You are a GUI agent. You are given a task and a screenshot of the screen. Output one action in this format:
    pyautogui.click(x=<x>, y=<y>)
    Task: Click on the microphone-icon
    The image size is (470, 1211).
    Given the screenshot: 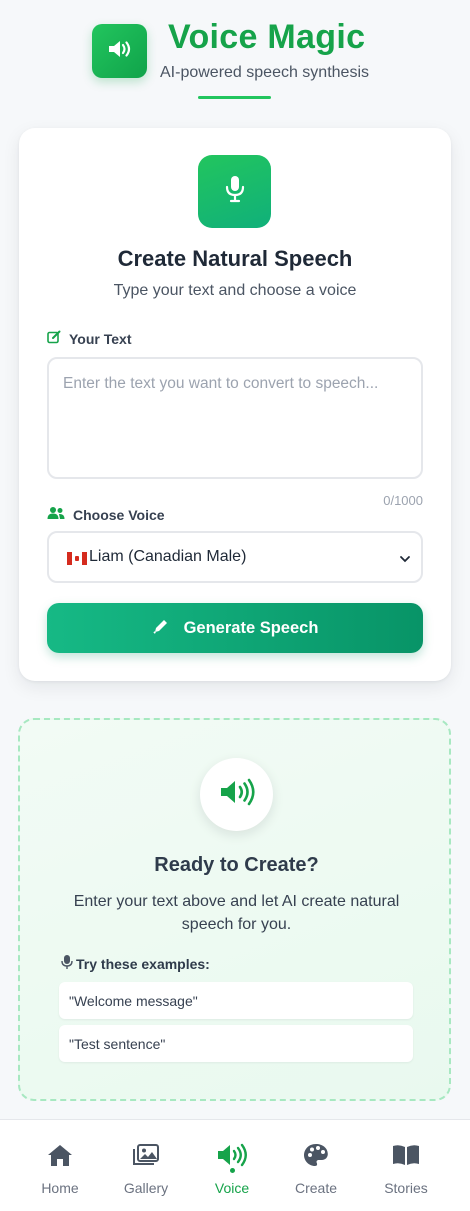 What is the action you would take?
    pyautogui.click(x=235, y=191)
    